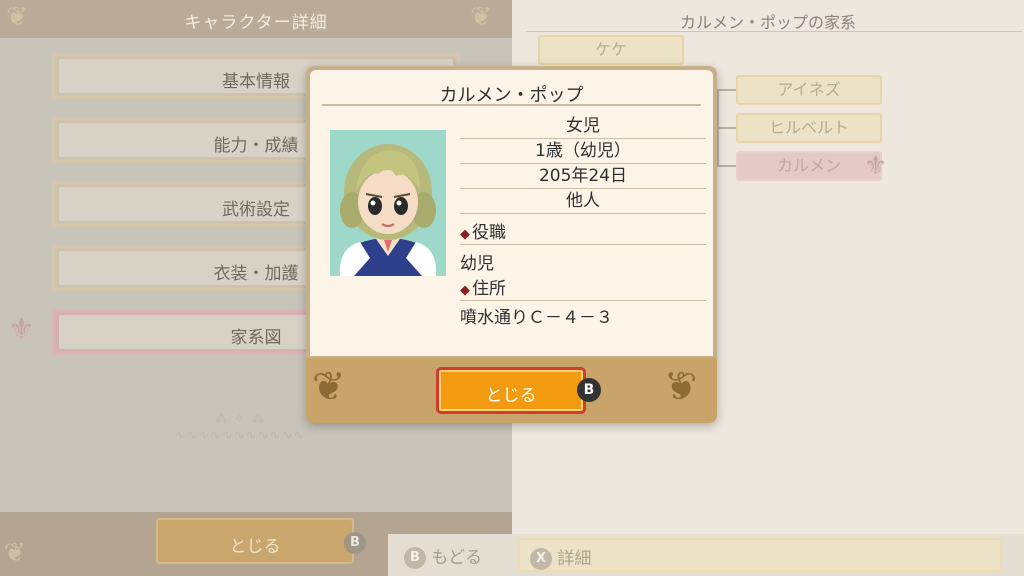  I want to click on relation: 他人, so click(583, 201).